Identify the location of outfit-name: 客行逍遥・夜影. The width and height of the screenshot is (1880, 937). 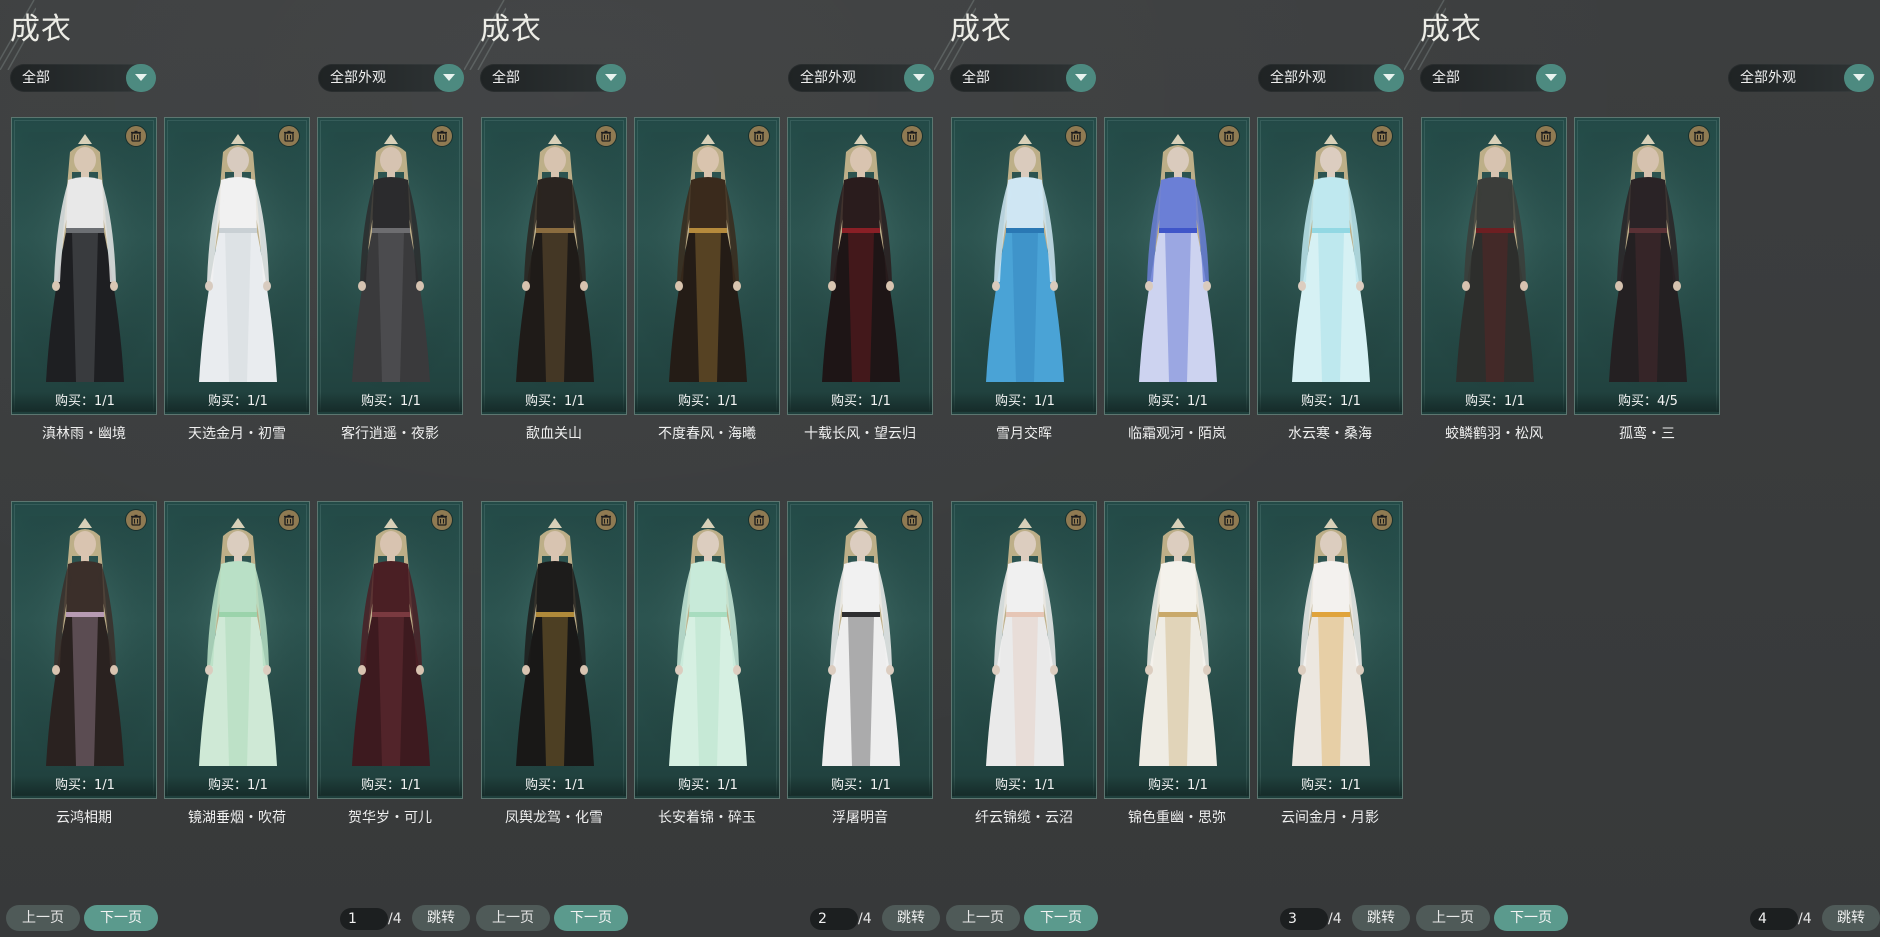
(390, 434).